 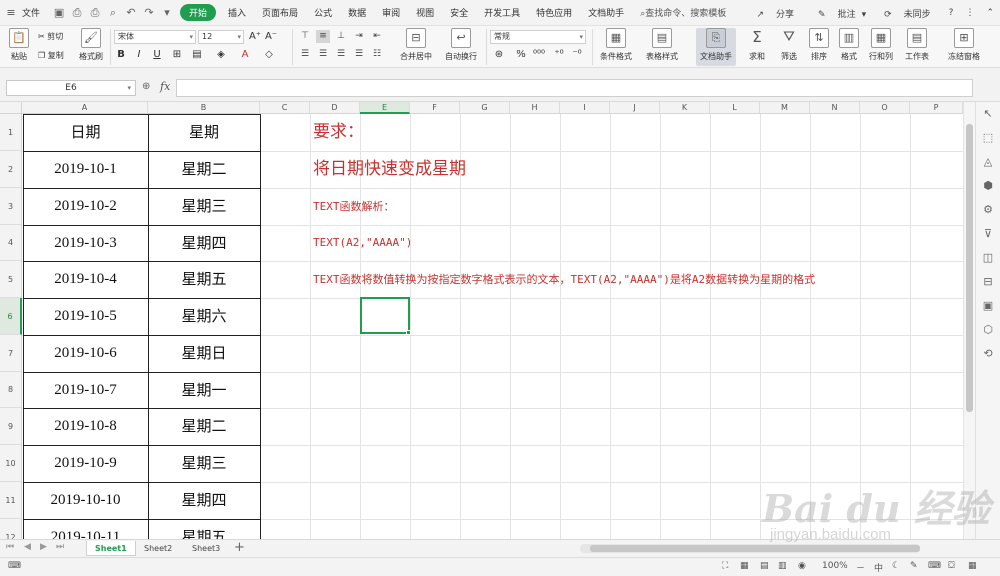 I want to click on tab-security: 安全, so click(x=459, y=12).